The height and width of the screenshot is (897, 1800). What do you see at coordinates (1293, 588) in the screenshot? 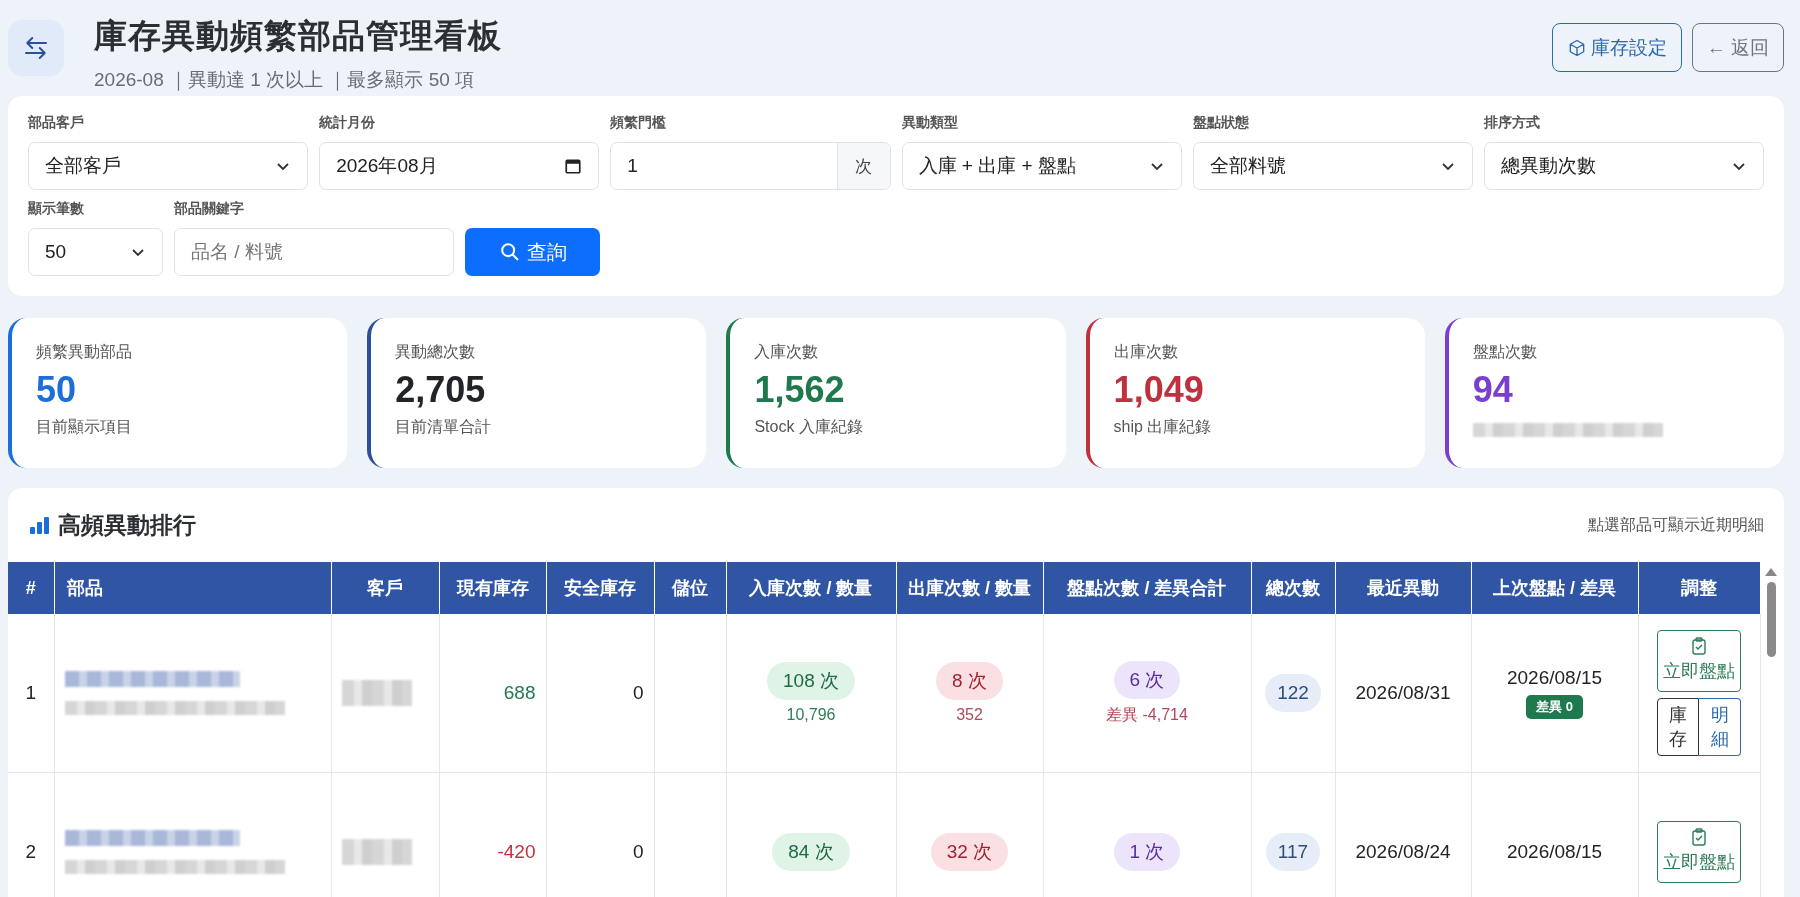
I see `column-header: 總次數` at bounding box center [1293, 588].